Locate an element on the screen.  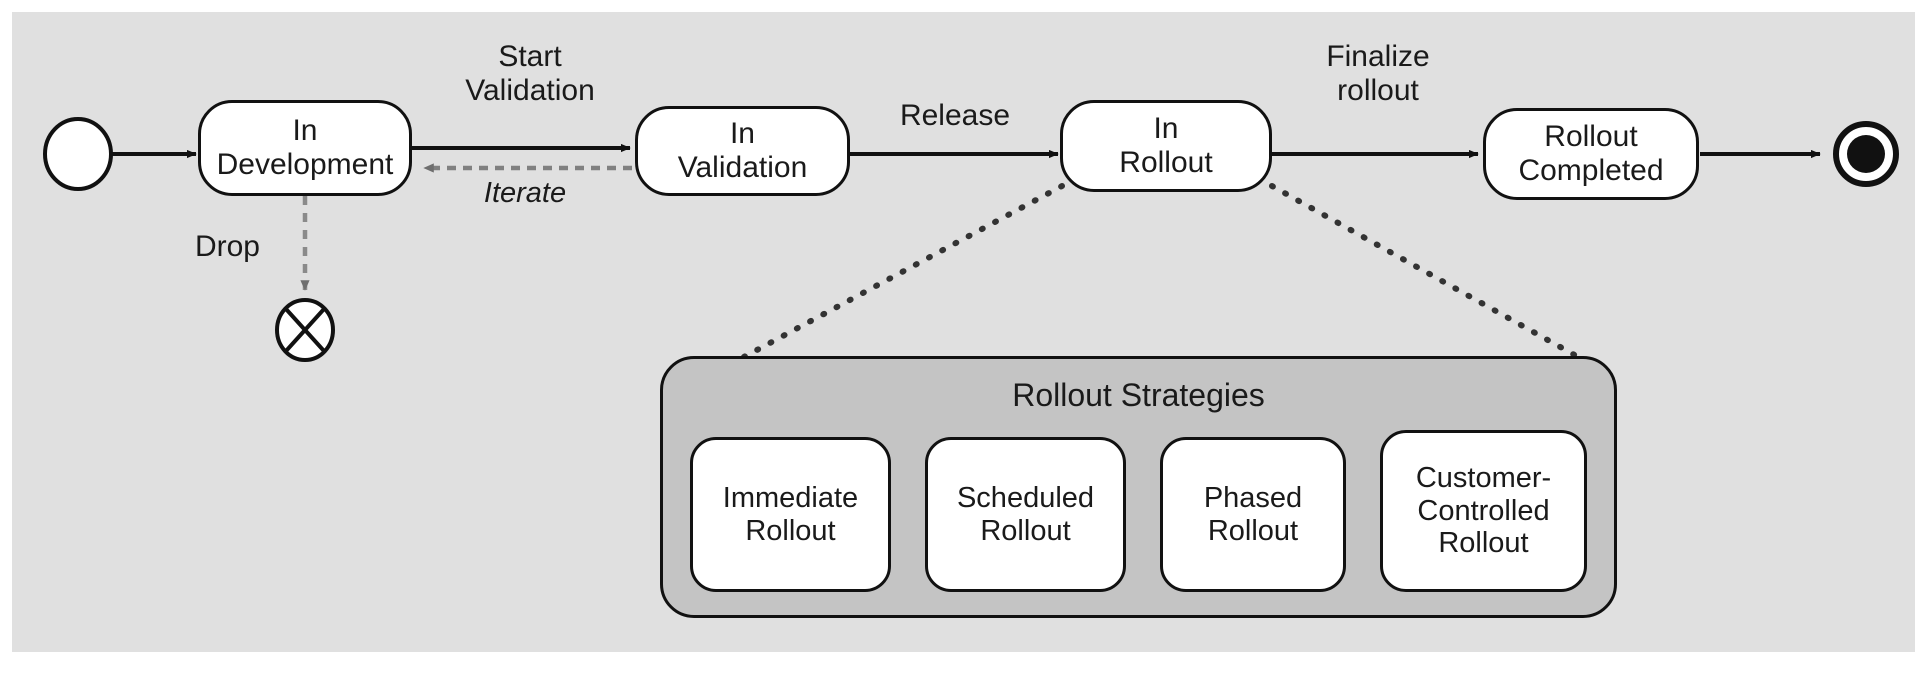
substate-immediate-rollout is located at coordinates (790, 514).